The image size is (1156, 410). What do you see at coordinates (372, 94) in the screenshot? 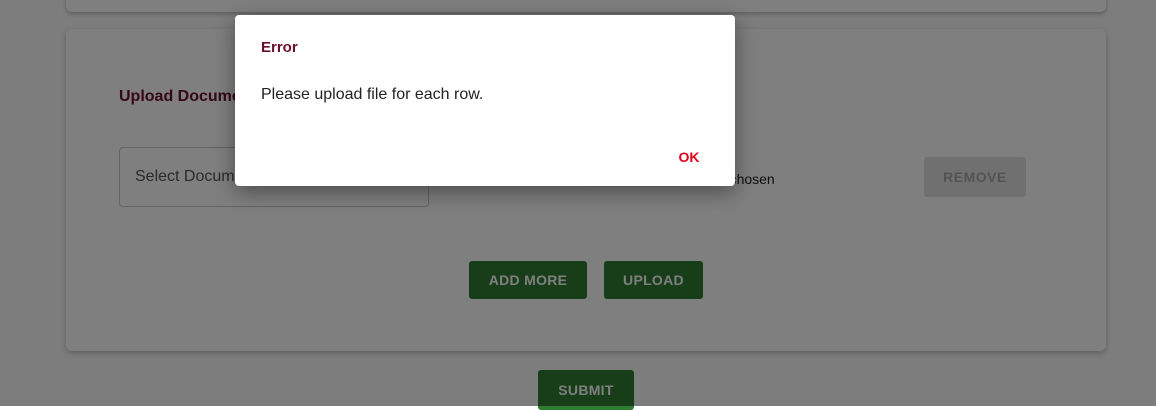
I see `dialog-message: Please upload file for each row.` at bounding box center [372, 94].